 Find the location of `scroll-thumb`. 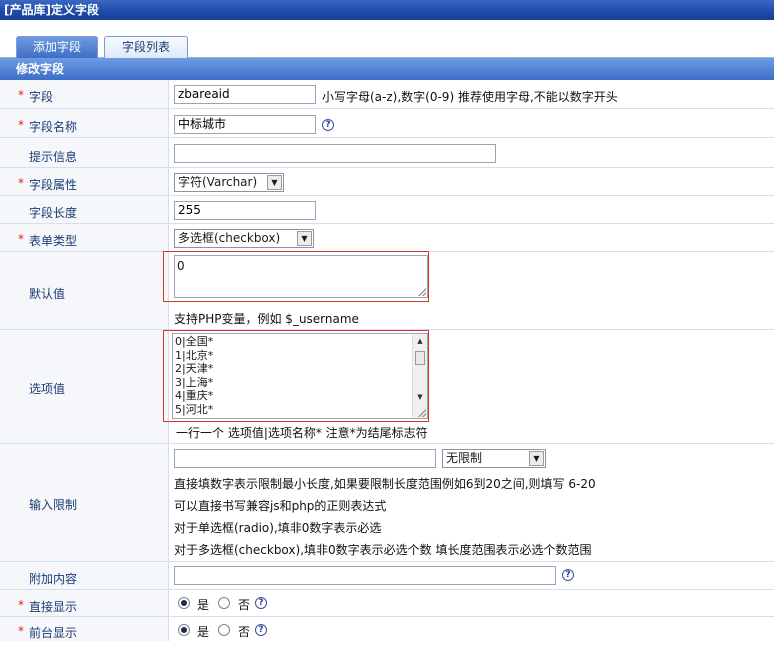

scroll-thumb is located at coordinates (420, 358).